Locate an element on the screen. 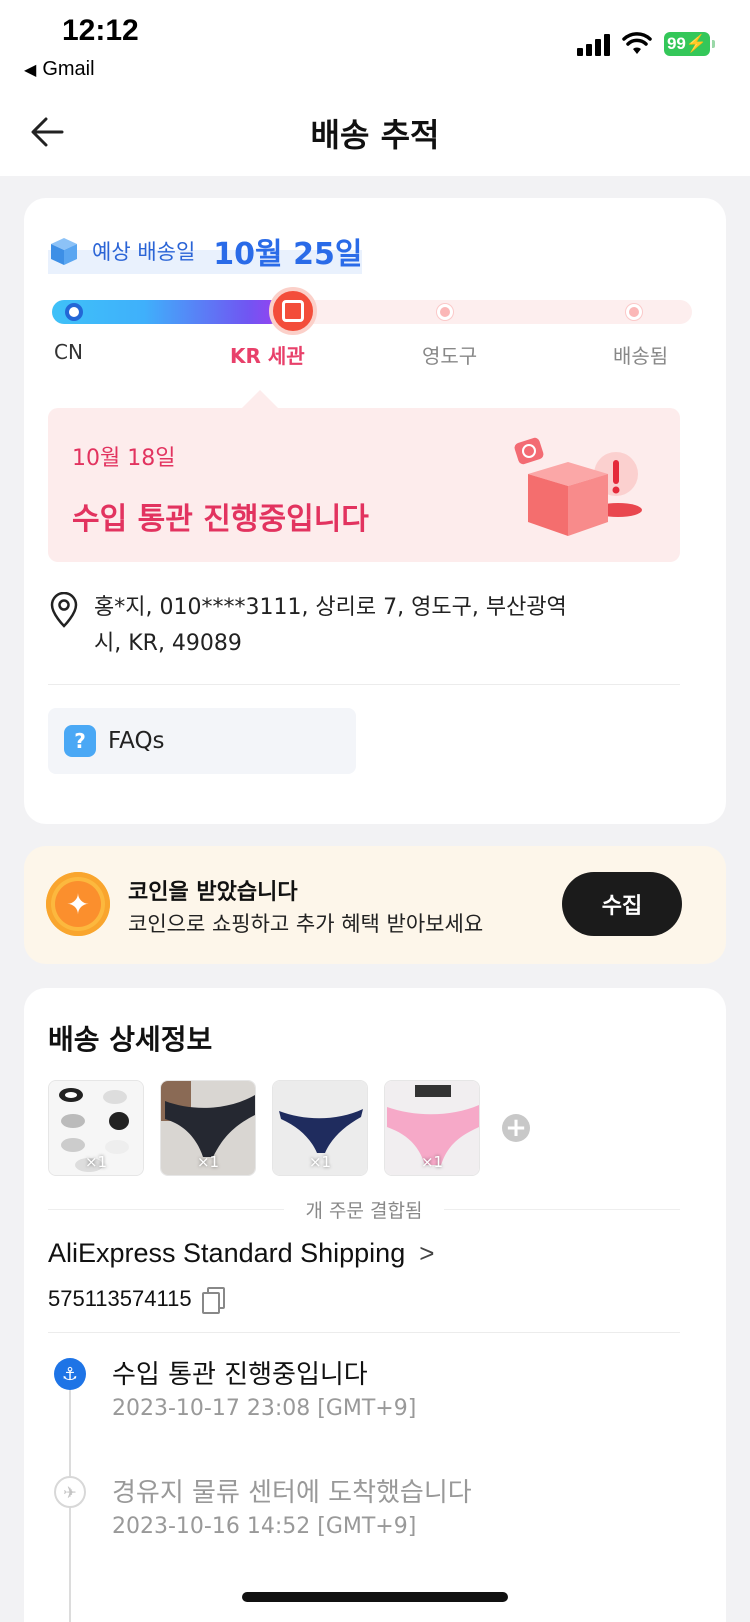 This screenshot has height=1622, width=750. estimated-delivery: 예상 배송일 10월 25일 is located at coordinates (205, 251).